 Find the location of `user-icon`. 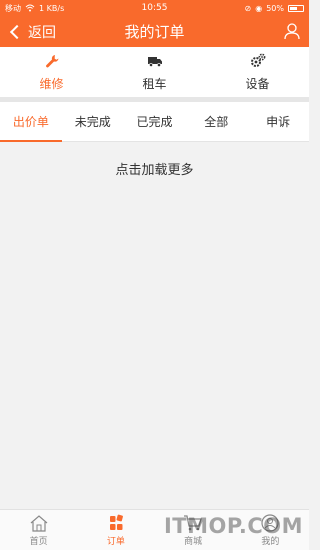

user-icon is located at coordinates (292, 31).